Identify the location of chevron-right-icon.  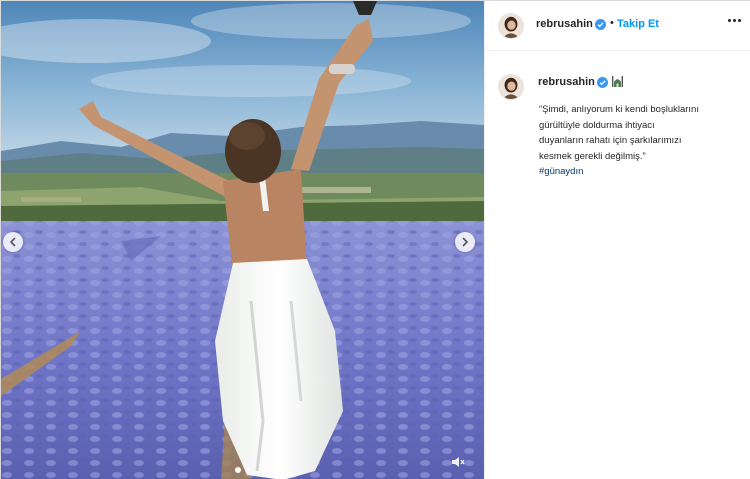
(465, 242).